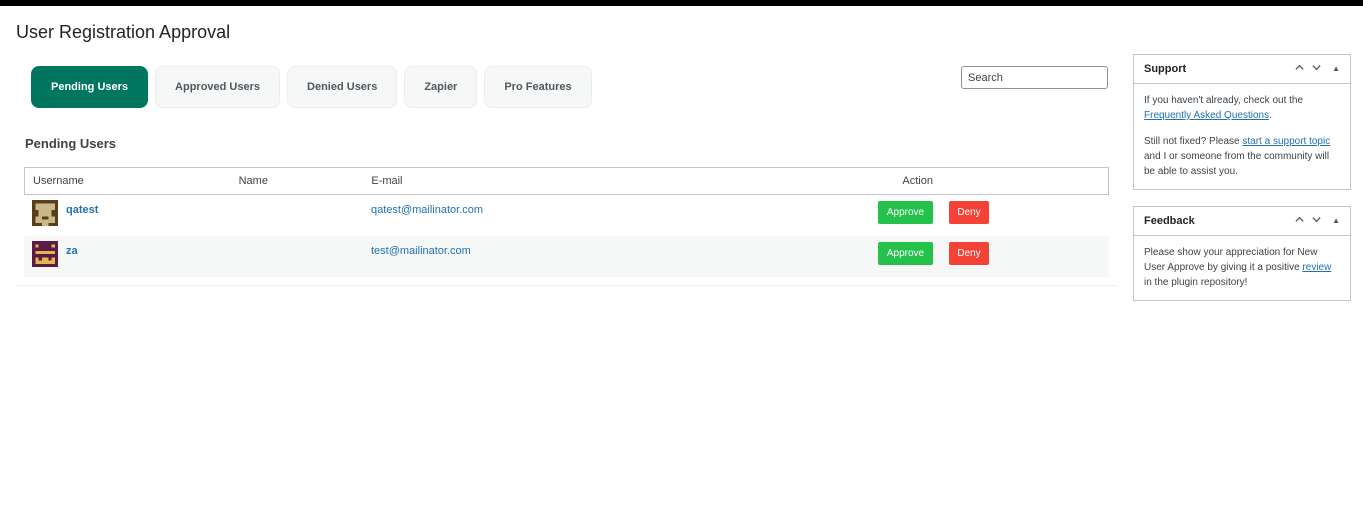  I want to click on username-link: za, so click(72, 249).